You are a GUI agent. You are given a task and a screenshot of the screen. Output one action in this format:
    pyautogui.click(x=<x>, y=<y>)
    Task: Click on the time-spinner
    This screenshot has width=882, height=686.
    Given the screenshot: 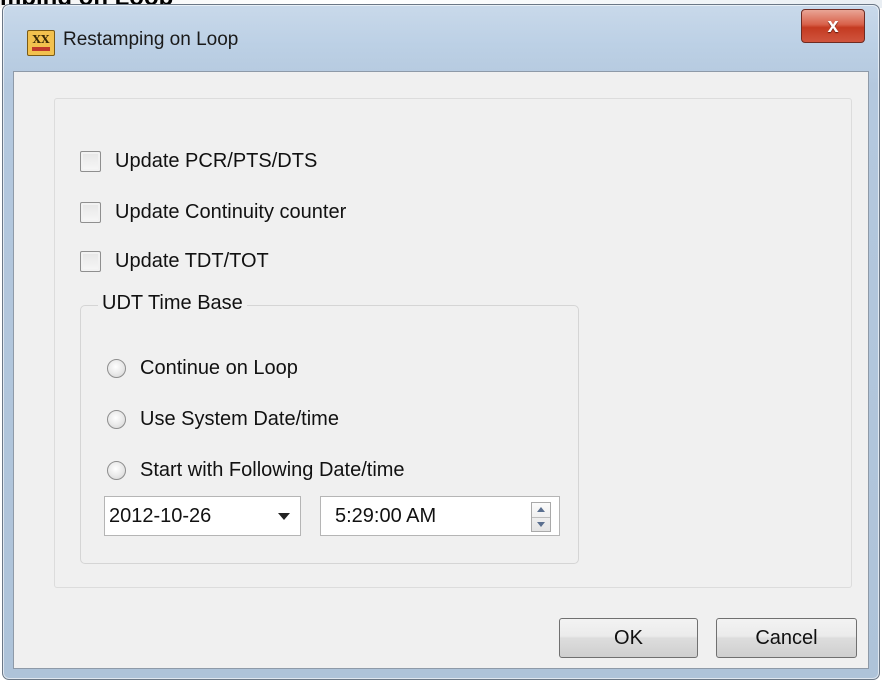 What is the action you would take?
    pyautogui.click(x=541, y=517)
    